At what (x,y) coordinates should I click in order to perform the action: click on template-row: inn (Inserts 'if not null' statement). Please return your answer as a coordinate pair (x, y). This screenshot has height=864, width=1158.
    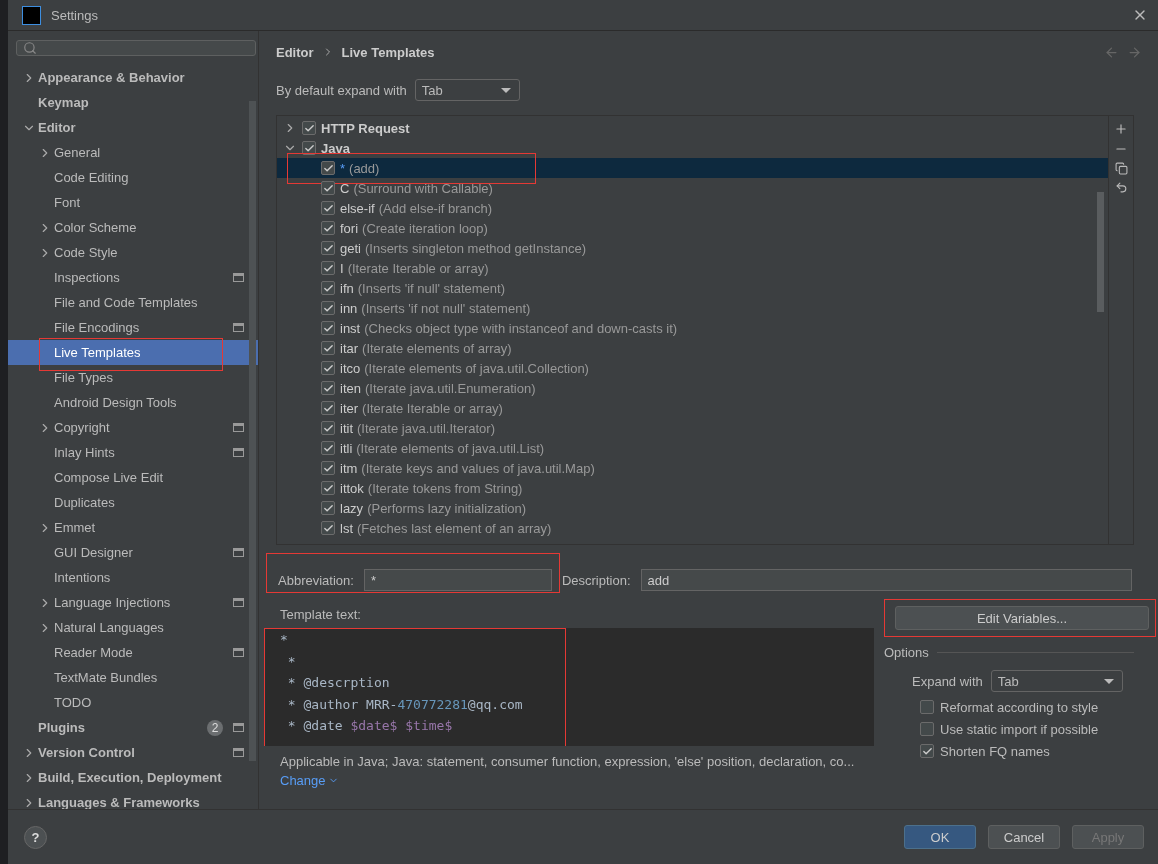
    Looking at the image, I should click on (692, 308).